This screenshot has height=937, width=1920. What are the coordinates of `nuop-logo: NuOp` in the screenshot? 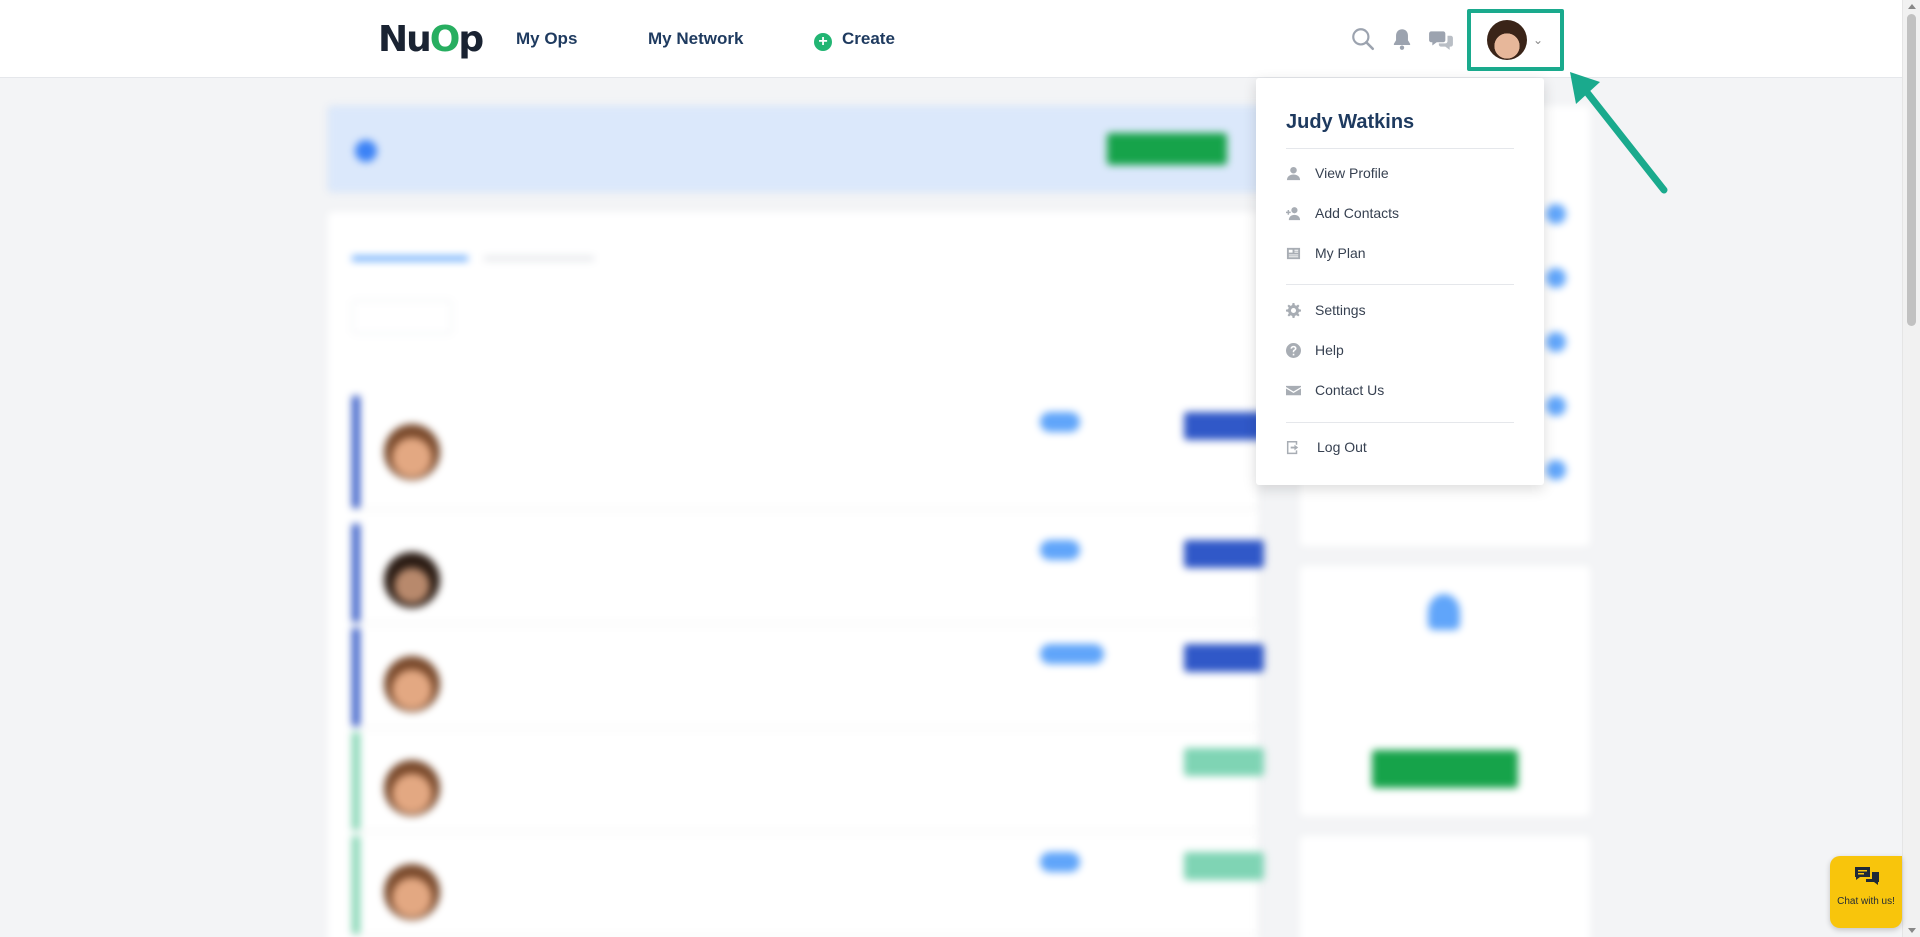 It's located at (431, 40).